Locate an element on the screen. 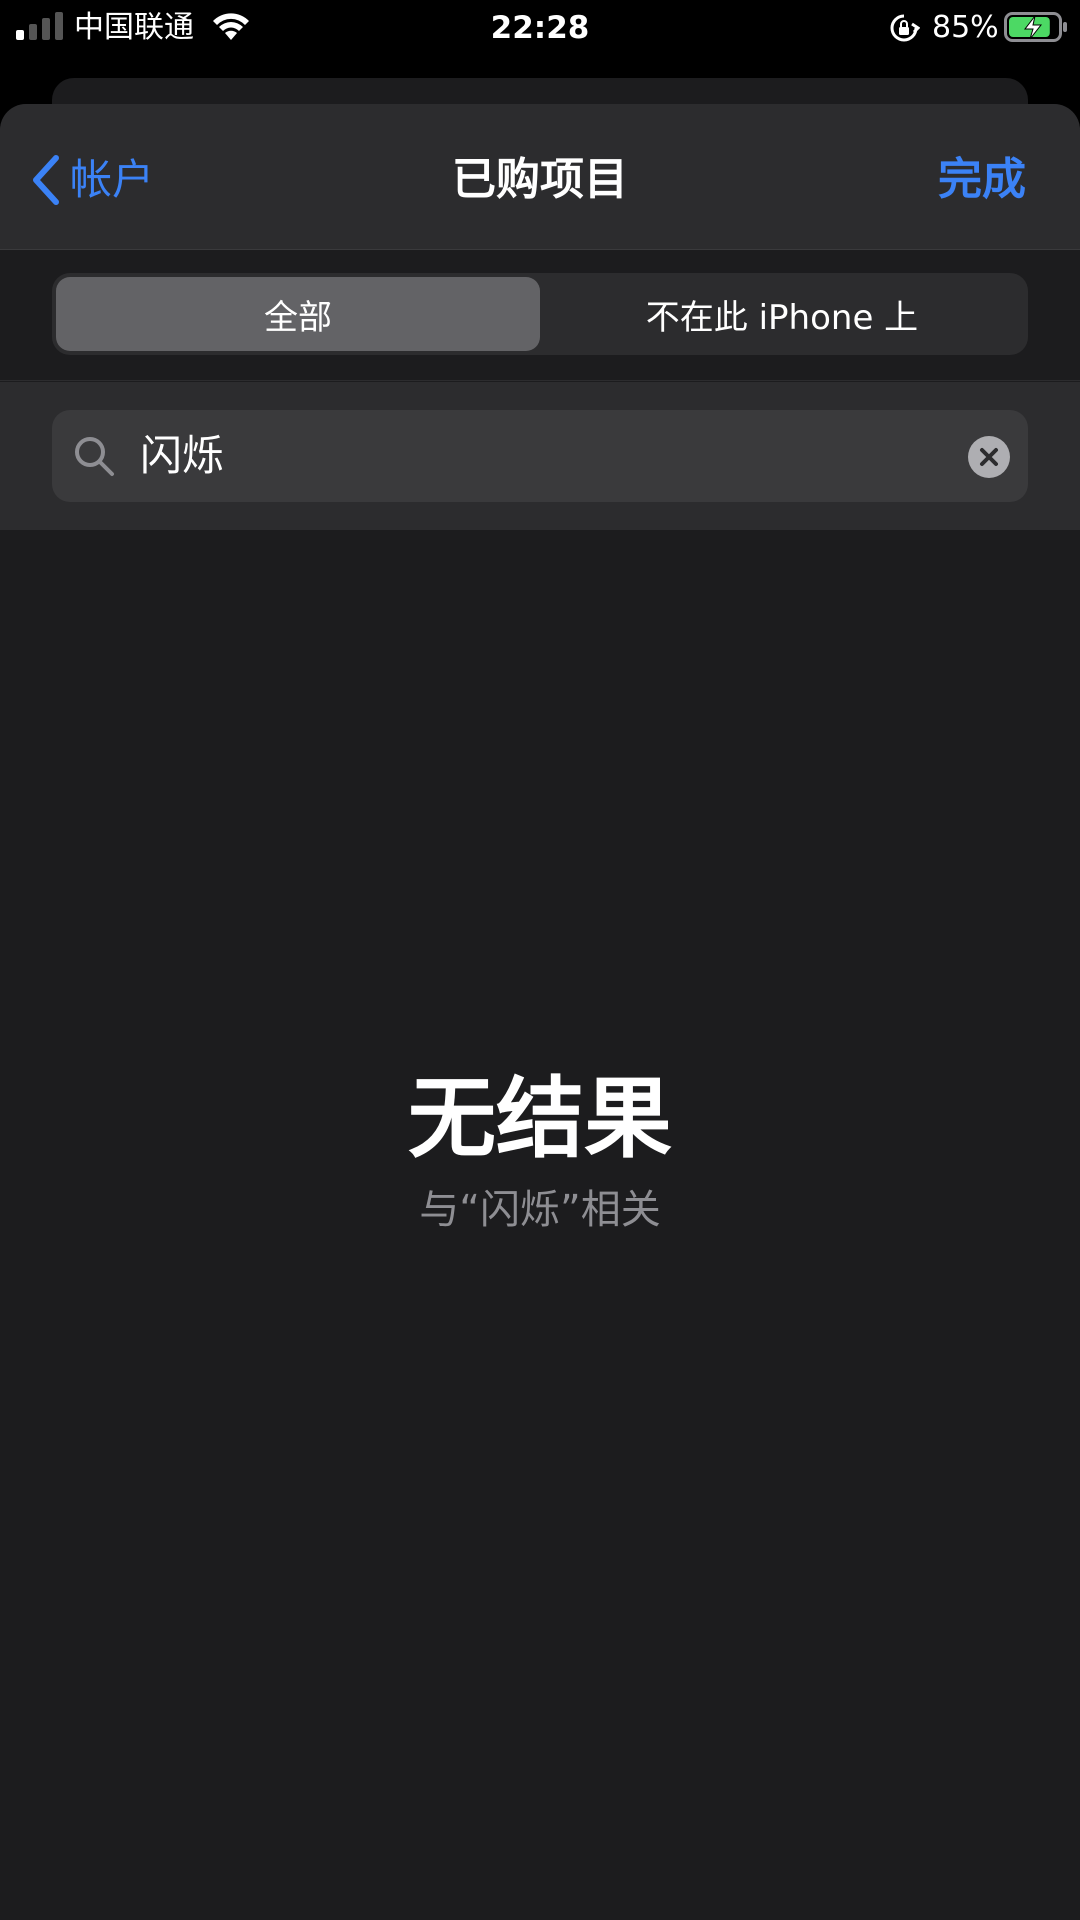  clear-search-button is located at coordinates (989, 457).